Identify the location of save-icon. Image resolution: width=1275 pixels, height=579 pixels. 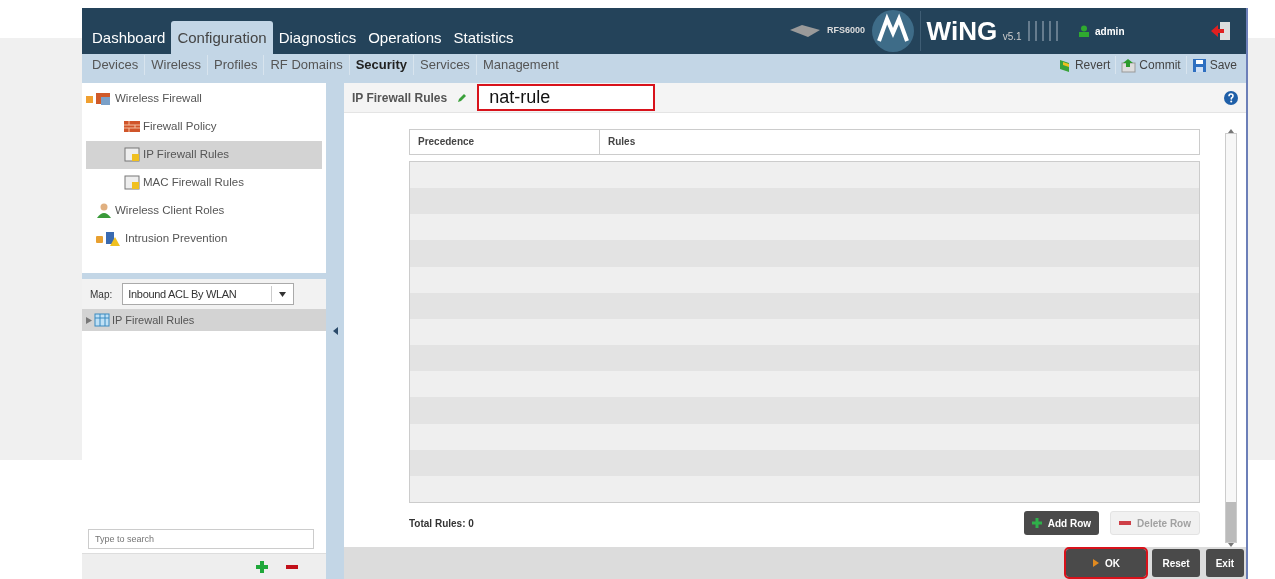
(1199, 65).